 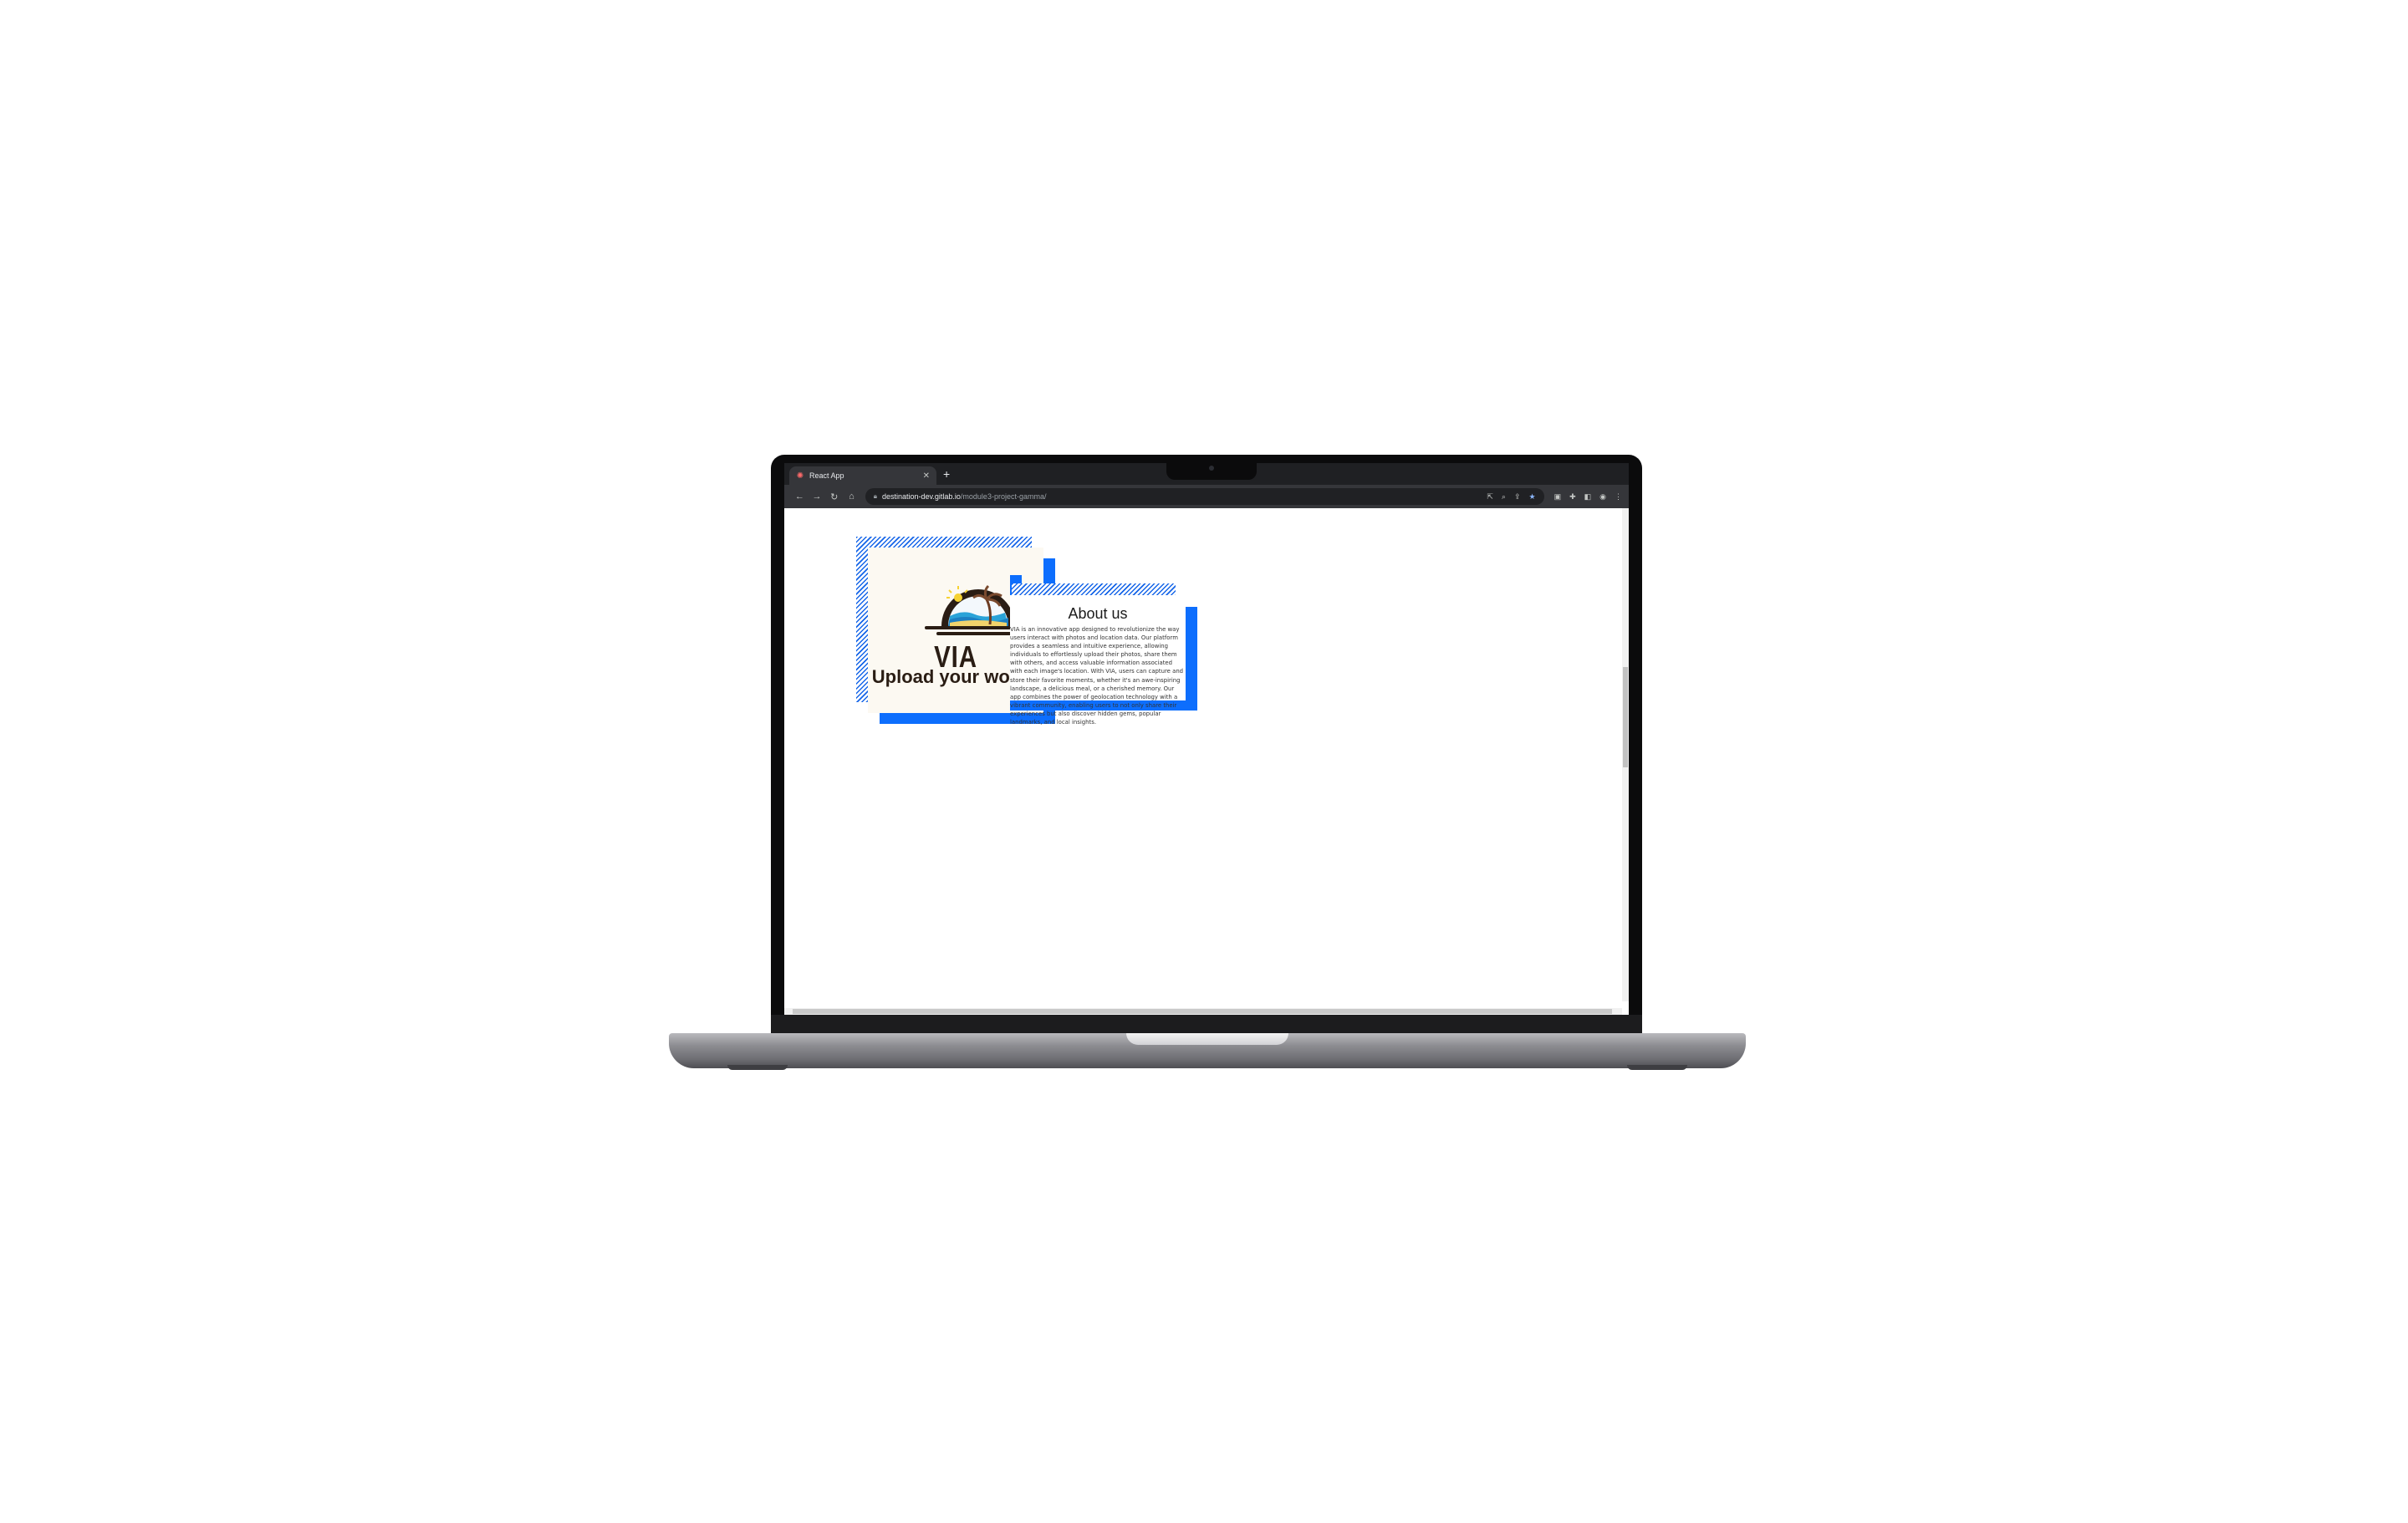 I want to click on camera-icon, so click(x=1211, y=469).